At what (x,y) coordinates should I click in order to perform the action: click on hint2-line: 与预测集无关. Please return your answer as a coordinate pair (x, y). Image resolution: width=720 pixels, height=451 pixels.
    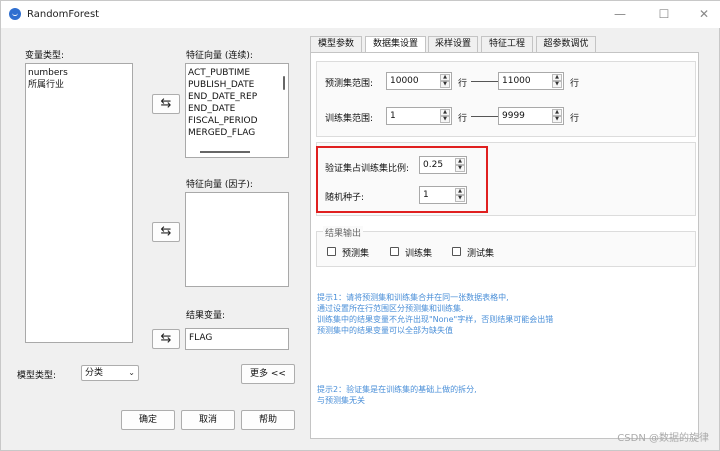
    Looking at the image, I should click on (341, 400).